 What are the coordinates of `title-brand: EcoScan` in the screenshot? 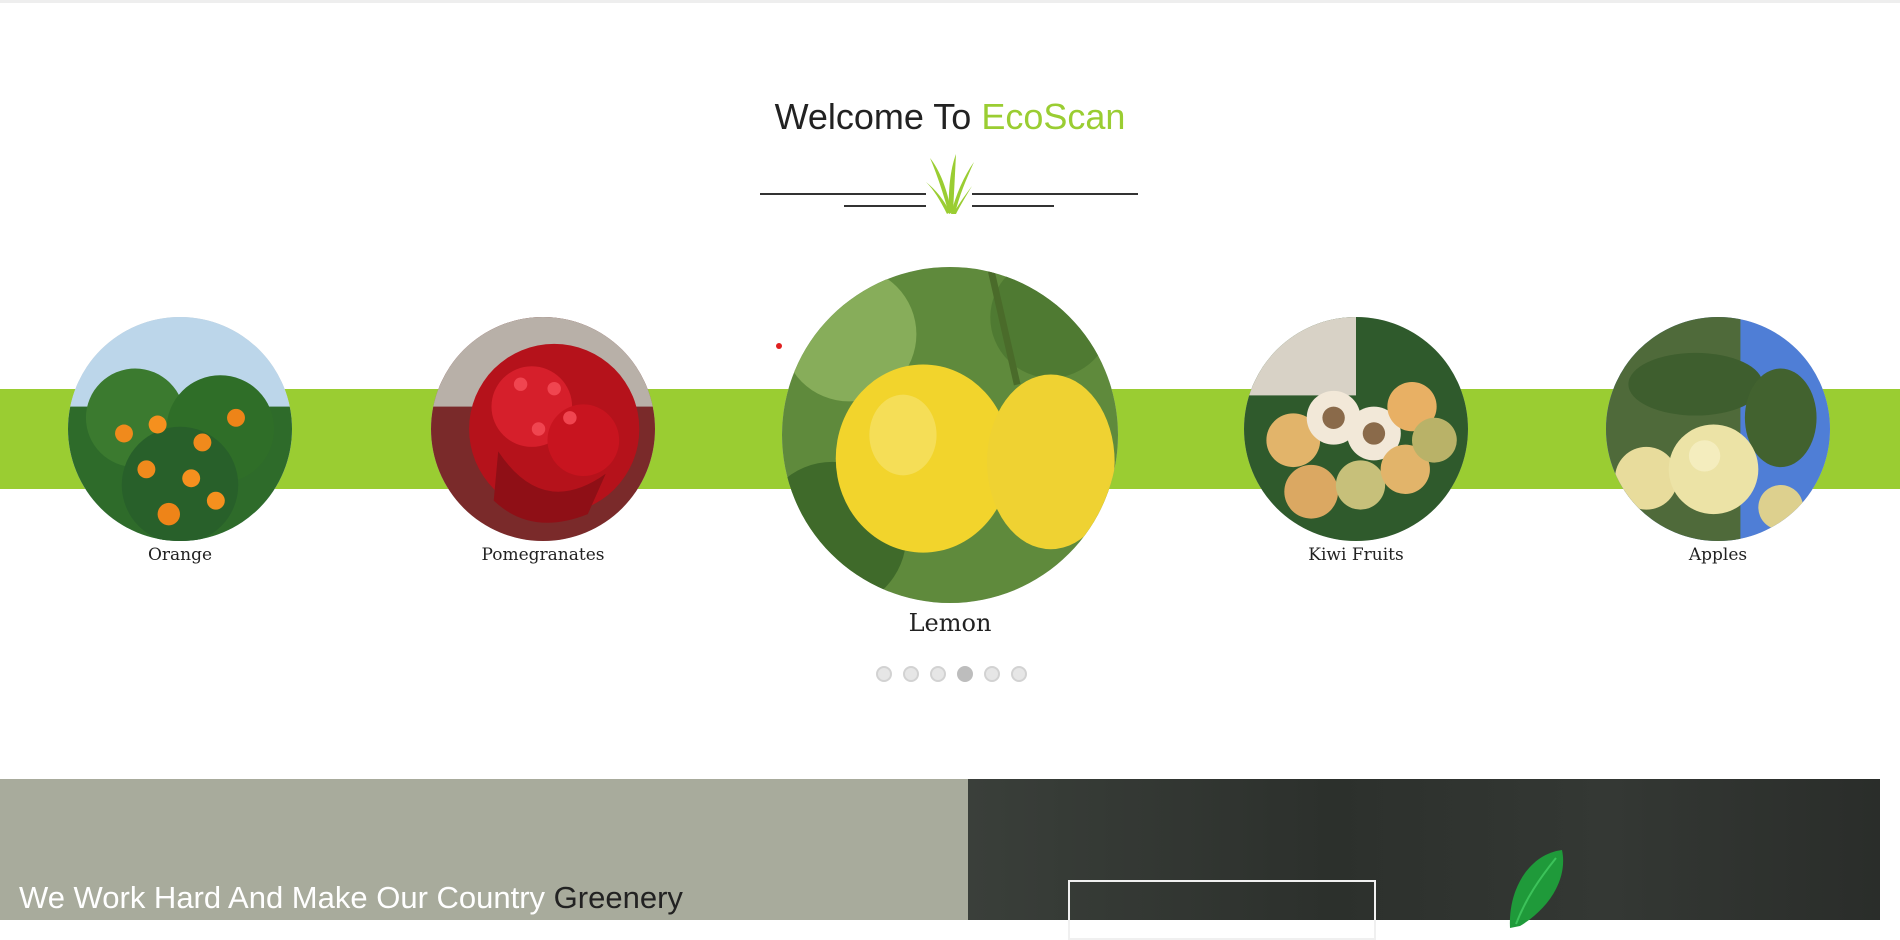 It's located at (1053, 116).